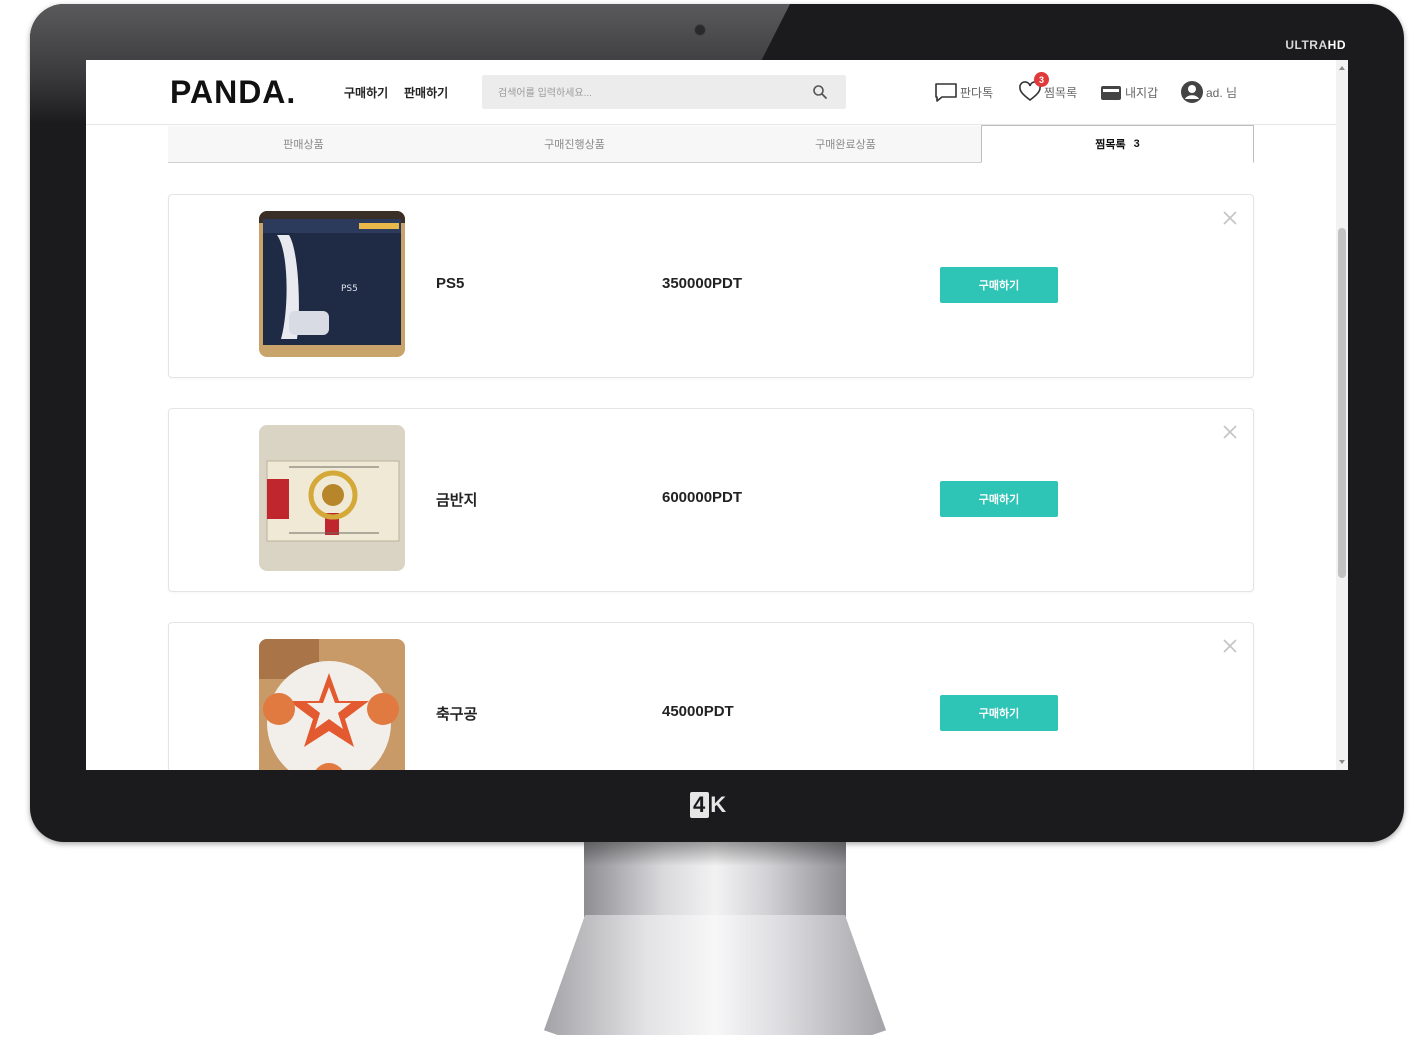 The height and width of the screenshot is (1042, 1414). I want to click on tab-buying: 구매진행상품, so click(574, 144).